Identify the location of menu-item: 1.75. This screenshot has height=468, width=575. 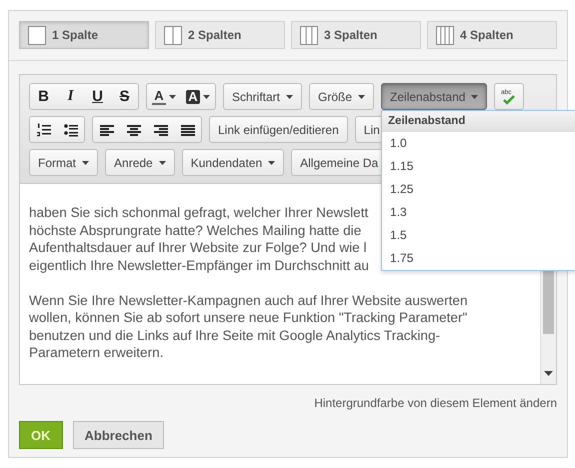
(478, 258).